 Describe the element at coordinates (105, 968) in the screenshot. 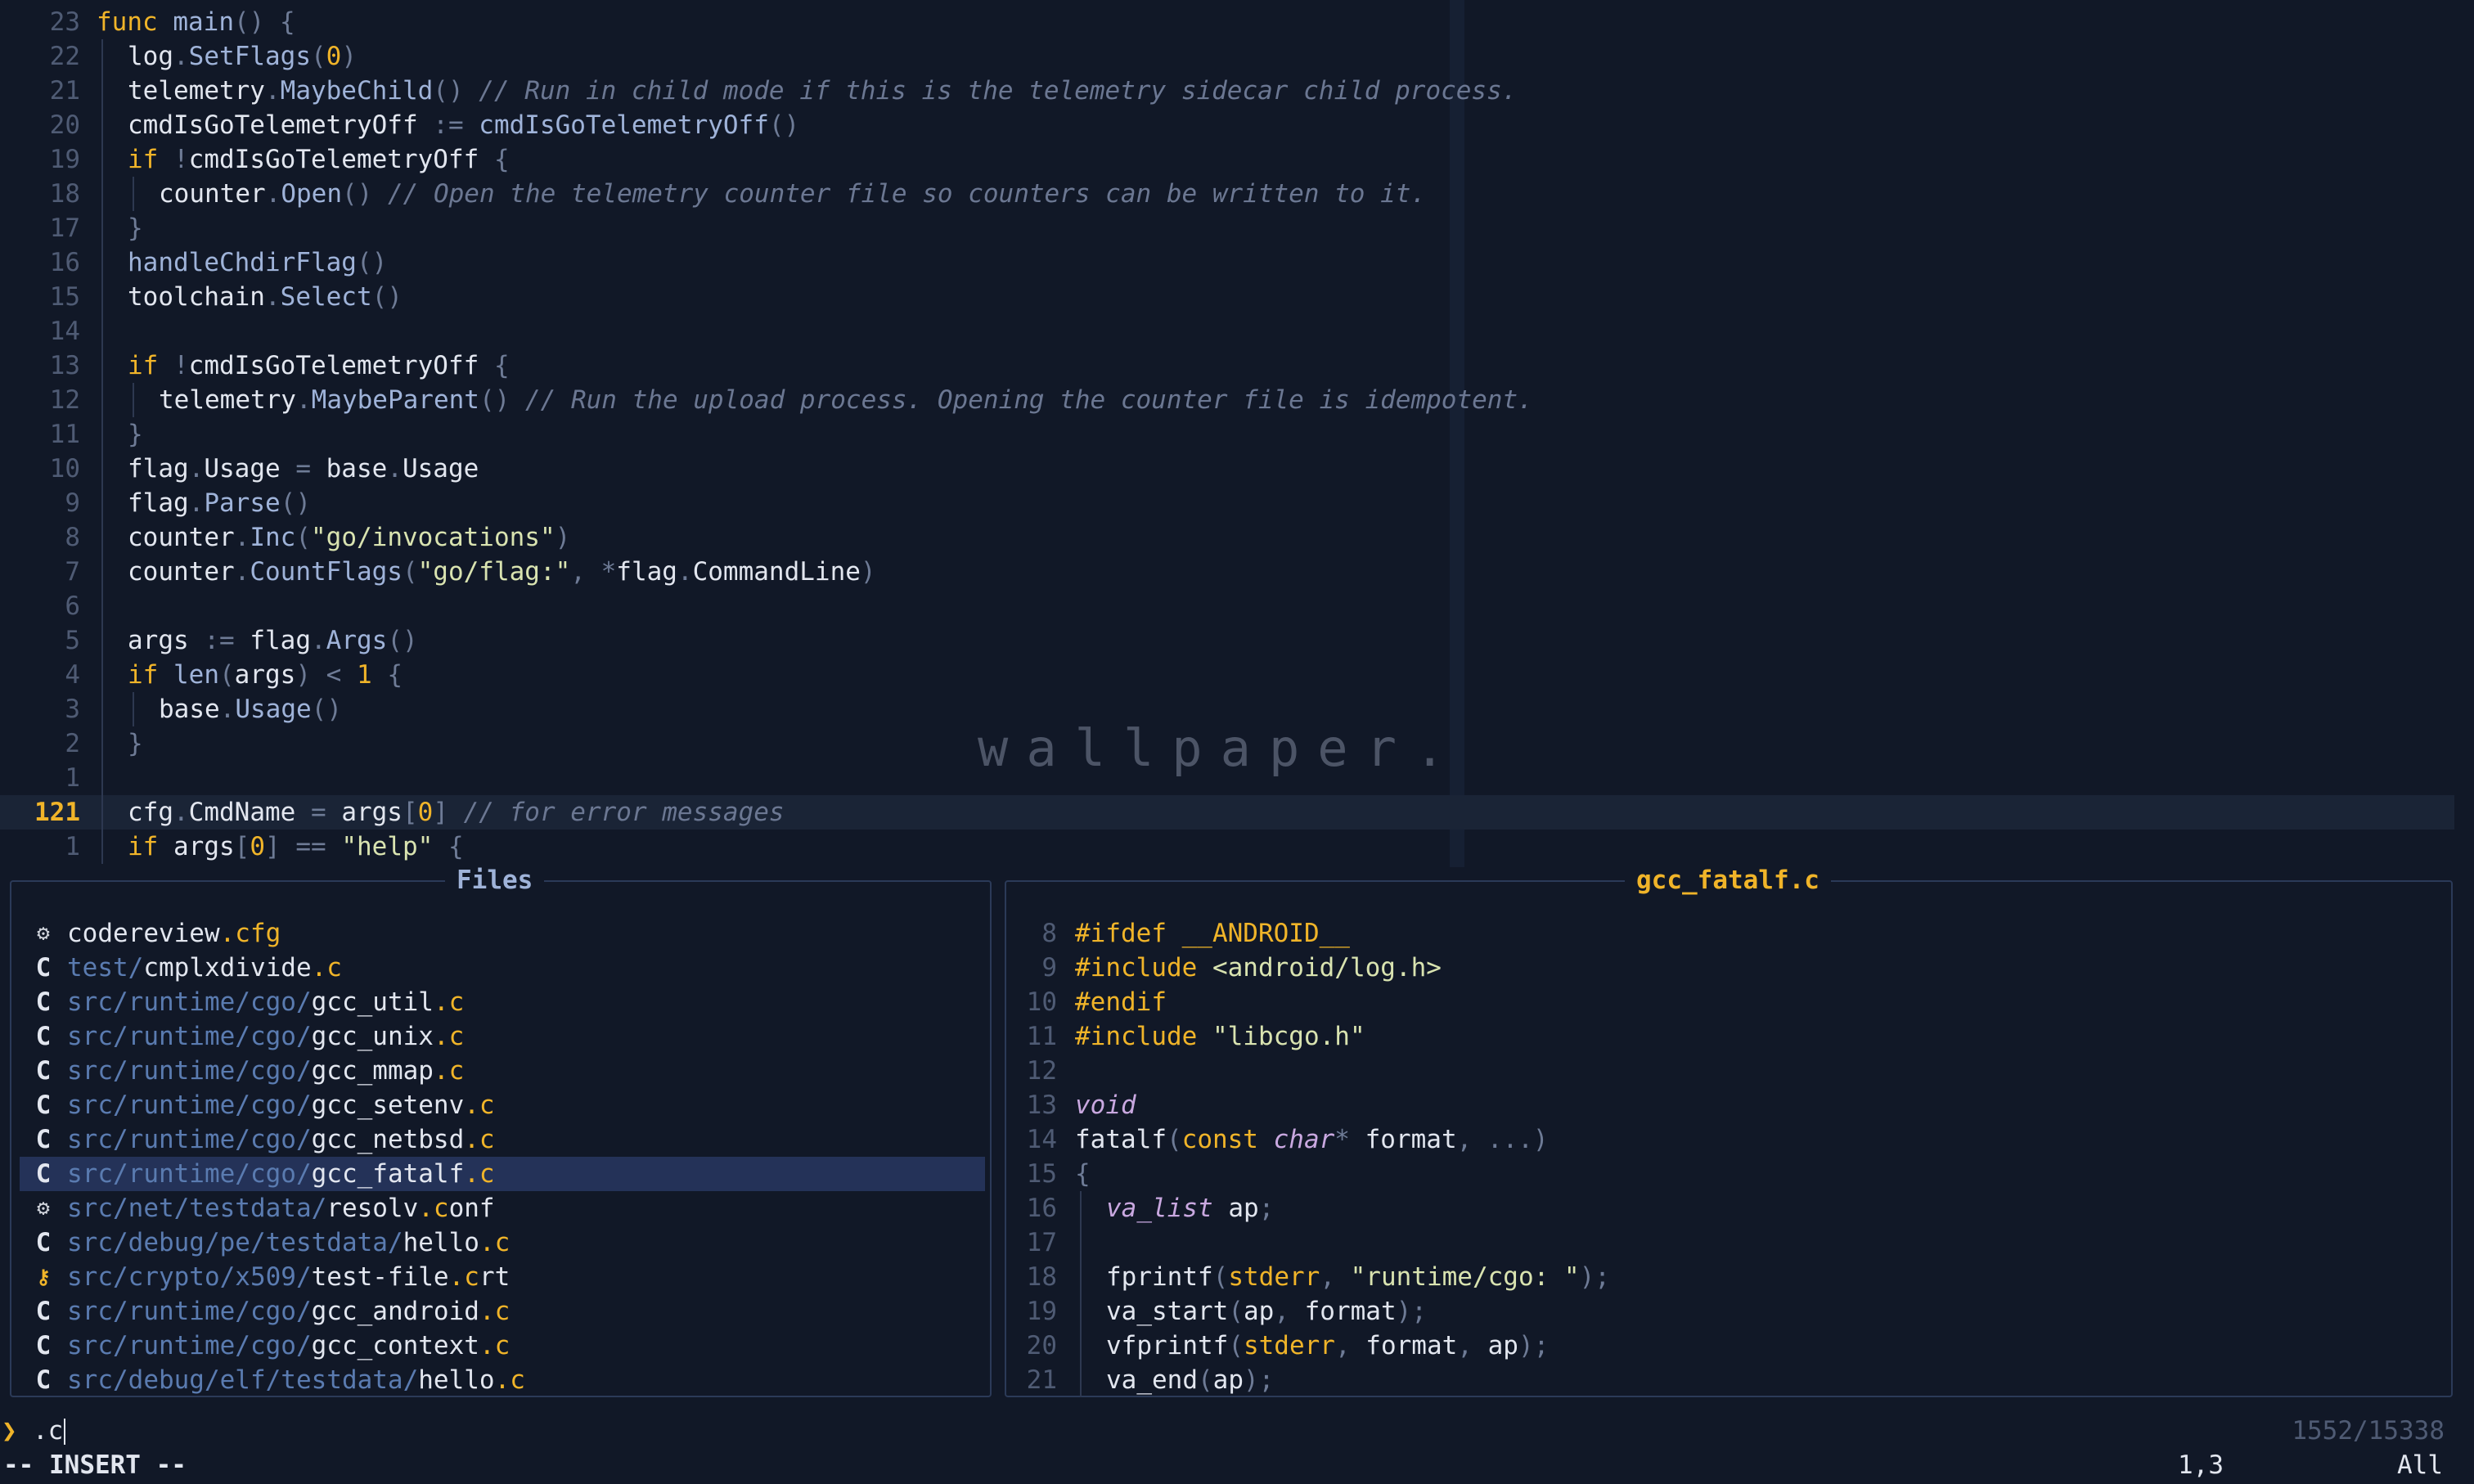

I see `file-dir: test/` at that location.